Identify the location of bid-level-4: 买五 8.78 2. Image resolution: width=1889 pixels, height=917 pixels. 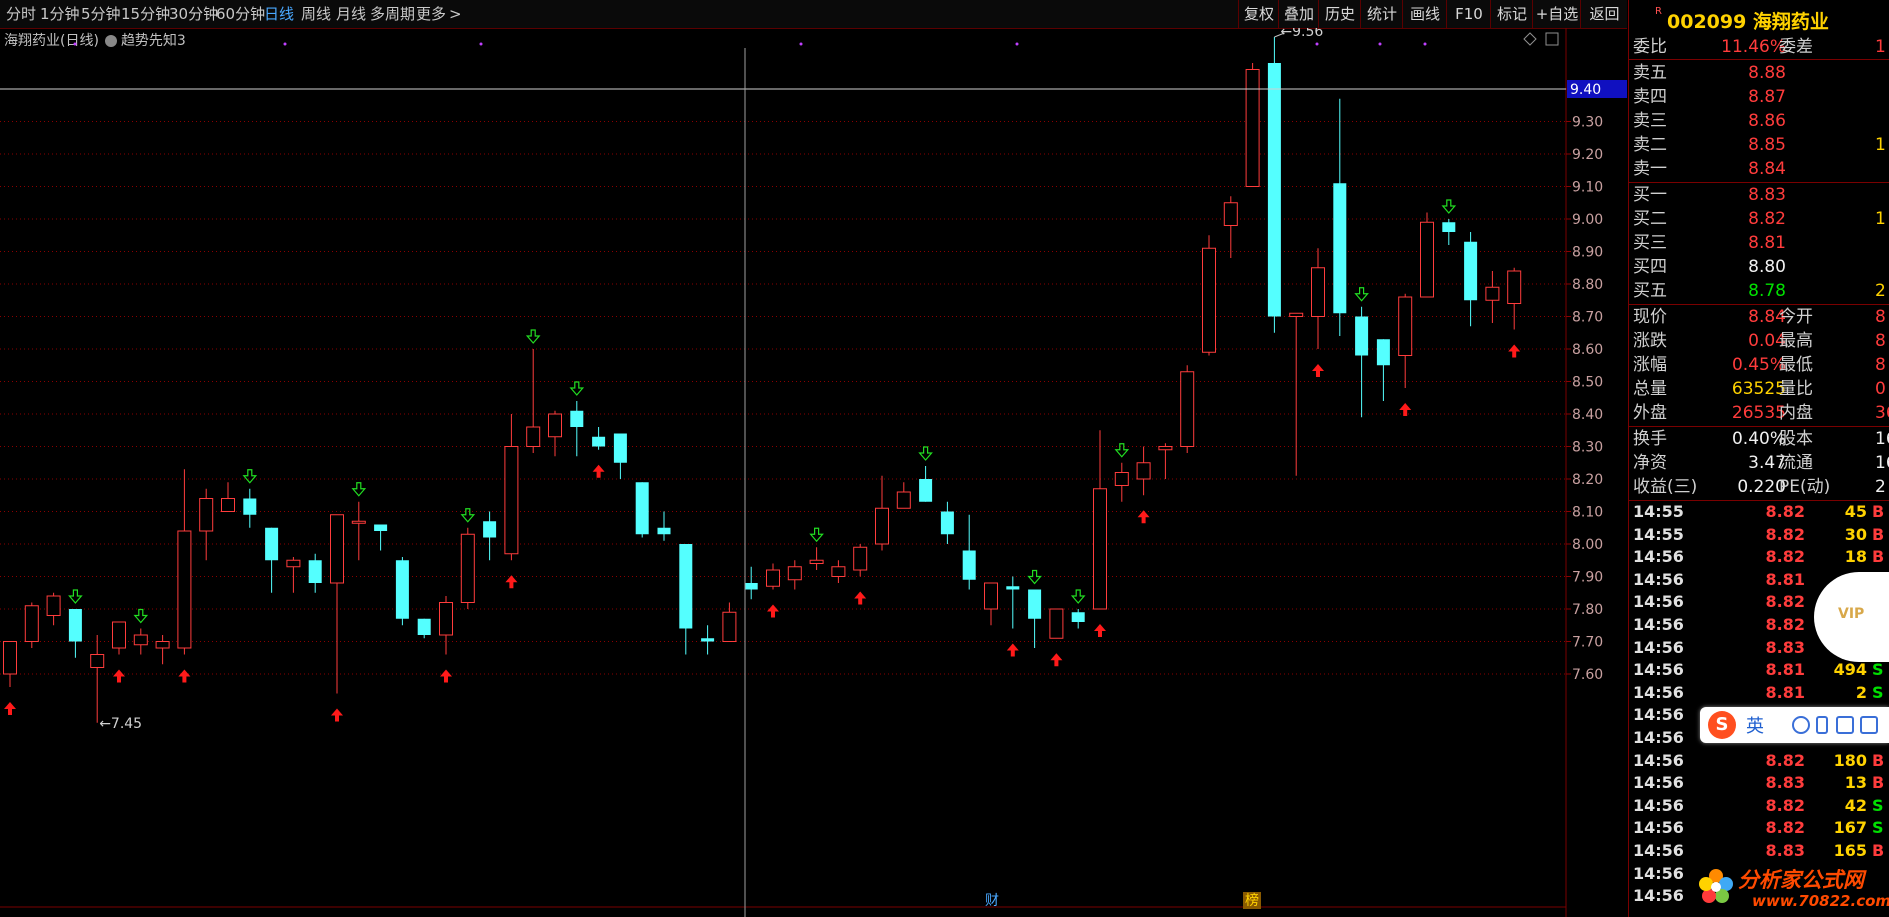
(1759, 291).